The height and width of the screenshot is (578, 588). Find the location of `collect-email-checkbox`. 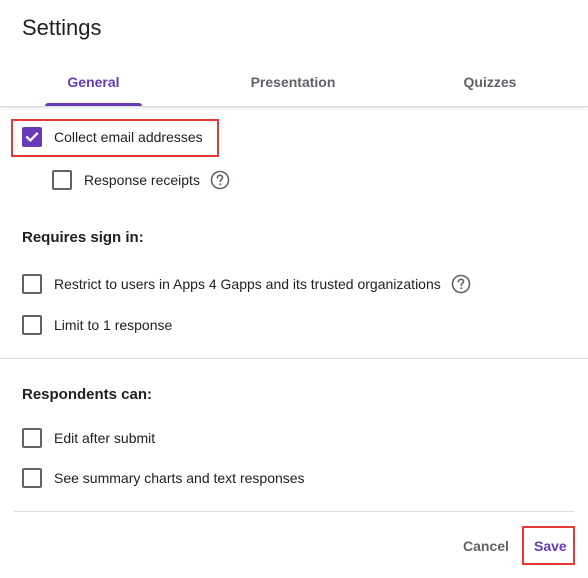

collect-email-checkbox is located at coordinates (32, 137).